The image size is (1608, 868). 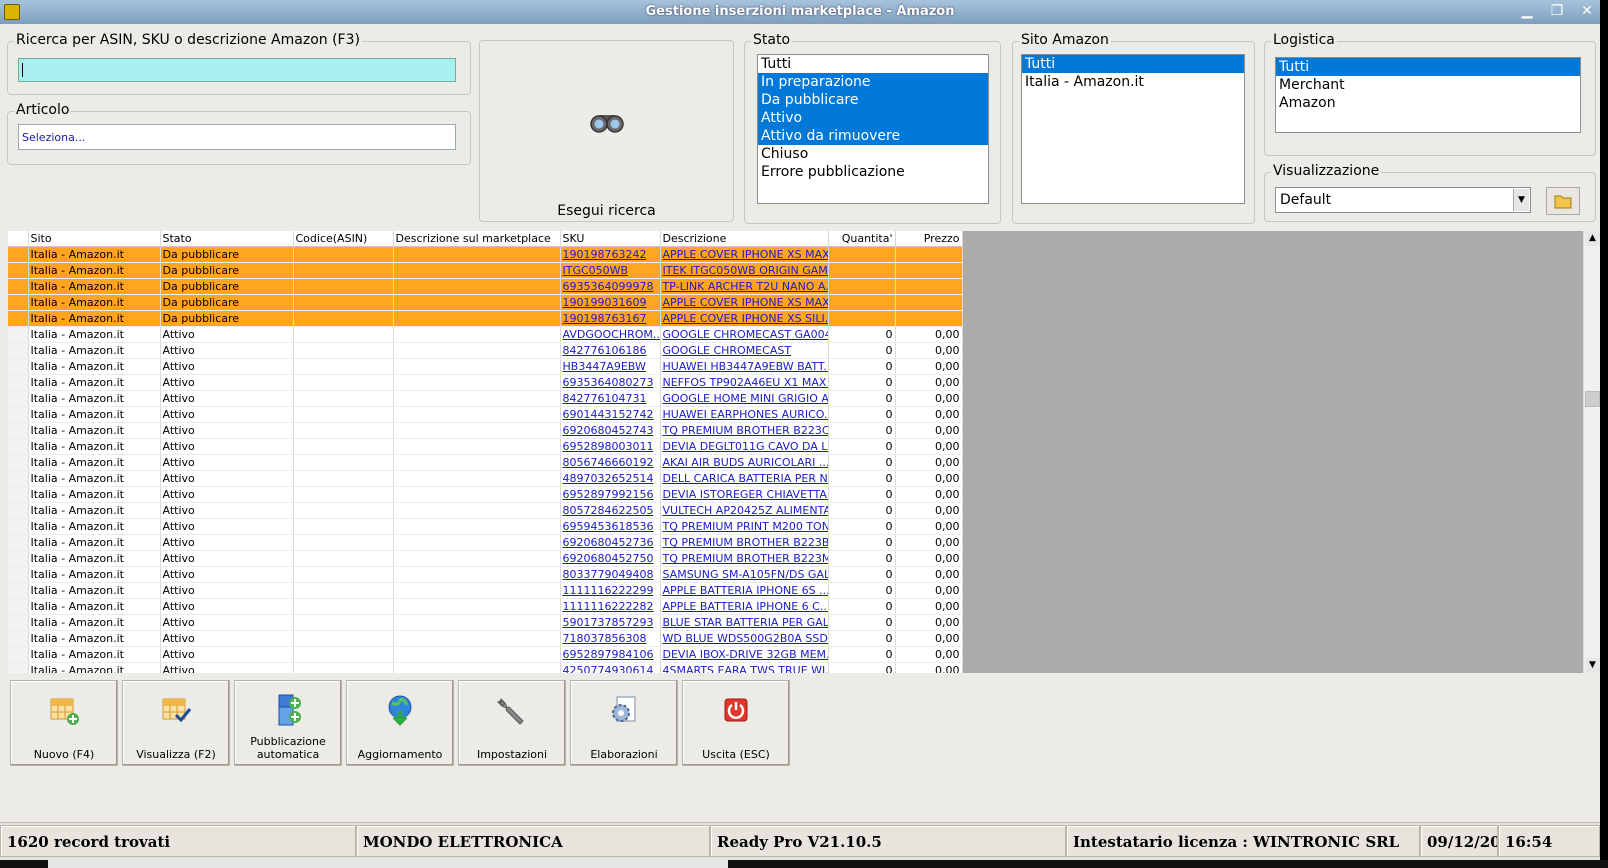 What do you see at coordinates (610, 494) in the screenshot?
I see `cell-sku: 6952897992156` at bounding box center [610, 494].